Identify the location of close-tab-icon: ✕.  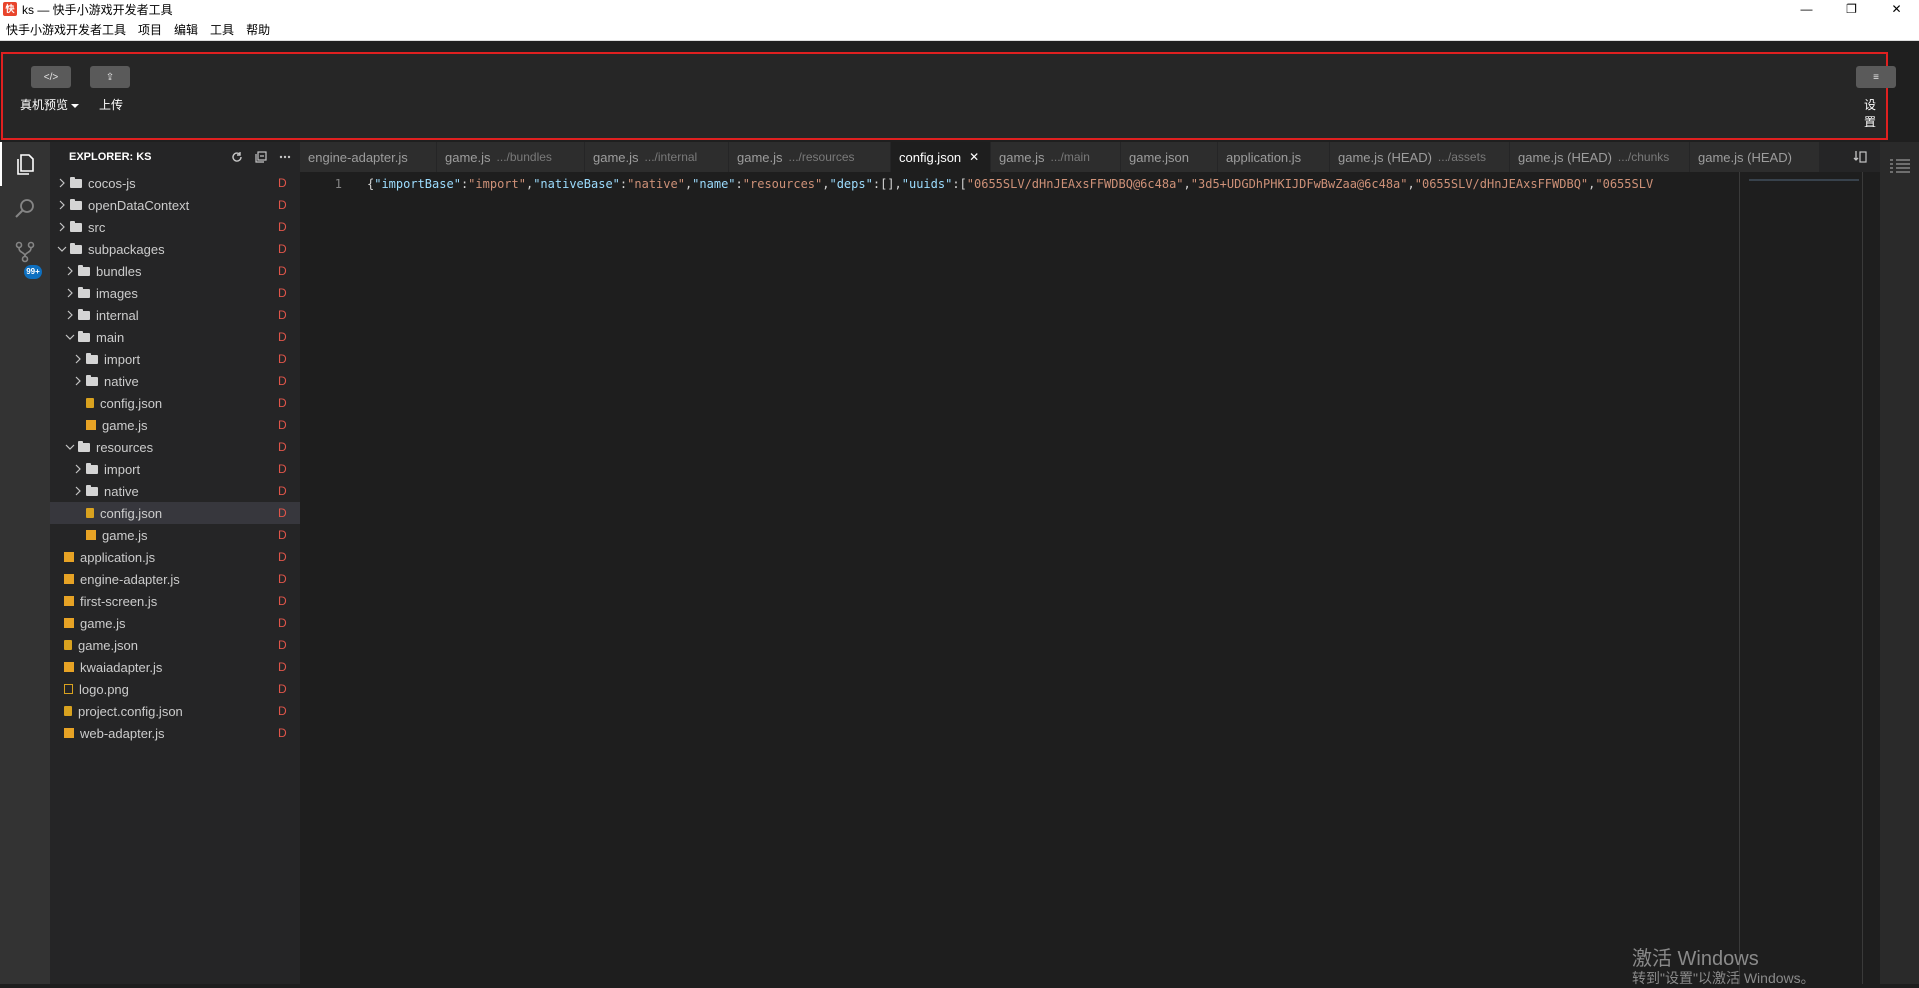
(974, 157).